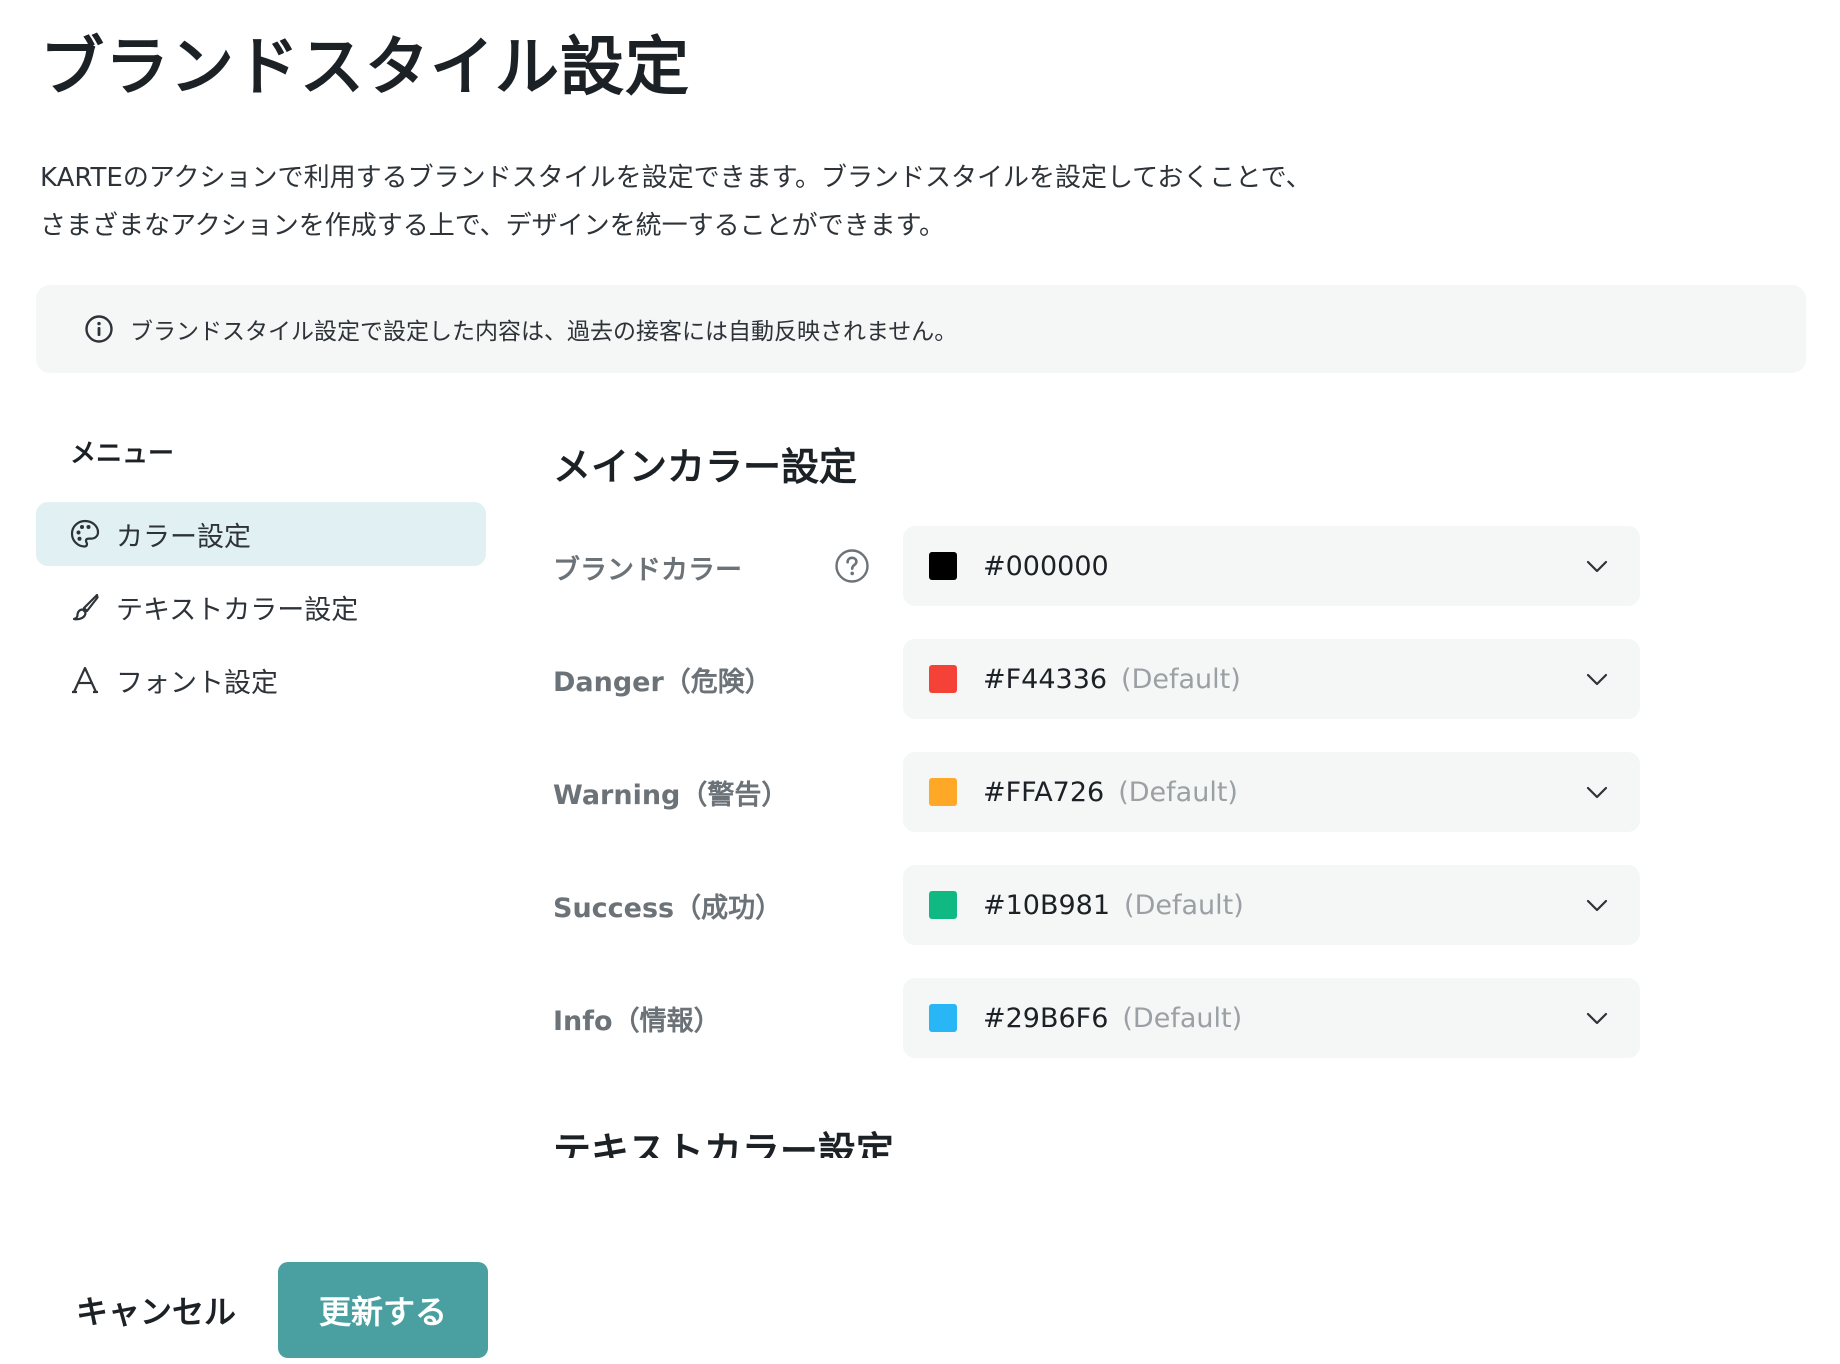 The height and width of the screenshot is (1364, 1840). Describe the element at coordinates (1271, 1018) in the screenshot. I see `info-color-select: #29B6F6 (Default)` at that location.